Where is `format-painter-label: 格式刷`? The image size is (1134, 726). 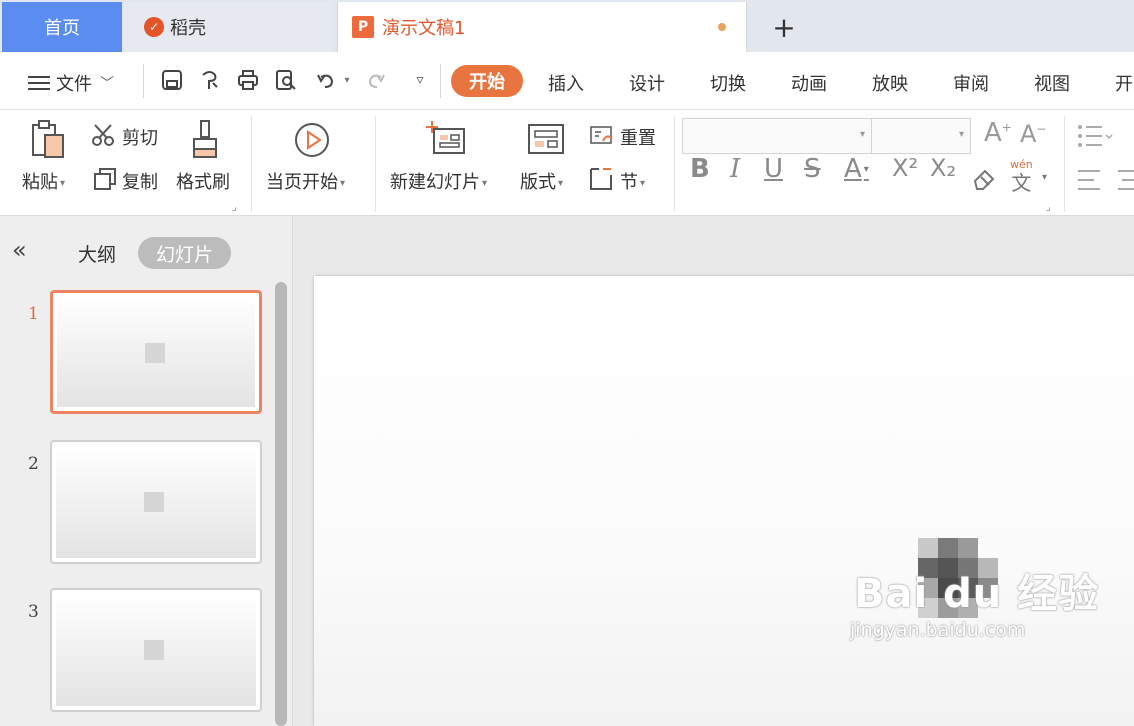 format-painter-label: 格式刷 is located at coordinates (203, 182).